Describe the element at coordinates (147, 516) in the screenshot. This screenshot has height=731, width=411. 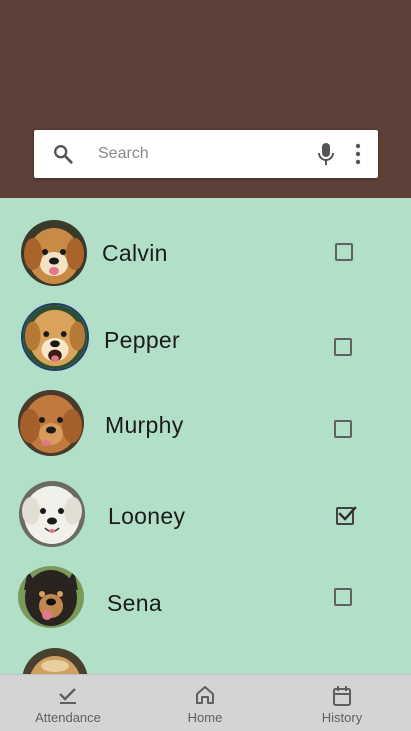
I see `dog-name: Looney` at that location.